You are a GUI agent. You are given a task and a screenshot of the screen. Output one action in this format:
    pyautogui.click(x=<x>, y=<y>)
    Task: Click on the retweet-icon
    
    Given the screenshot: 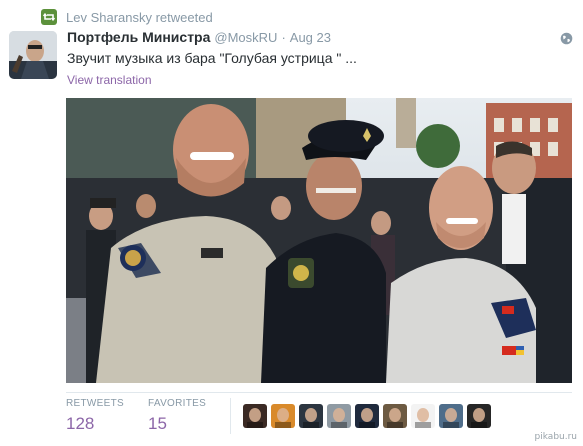 What is the action you would take?
    pyautogui.click(x=49, y=17)
    